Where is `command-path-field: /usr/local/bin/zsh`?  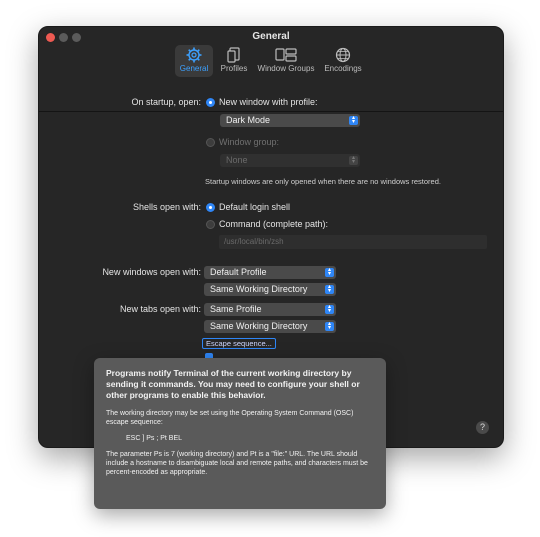 command-path-field: /usr/local/bin/zsh is located at coordinates (353, 242).